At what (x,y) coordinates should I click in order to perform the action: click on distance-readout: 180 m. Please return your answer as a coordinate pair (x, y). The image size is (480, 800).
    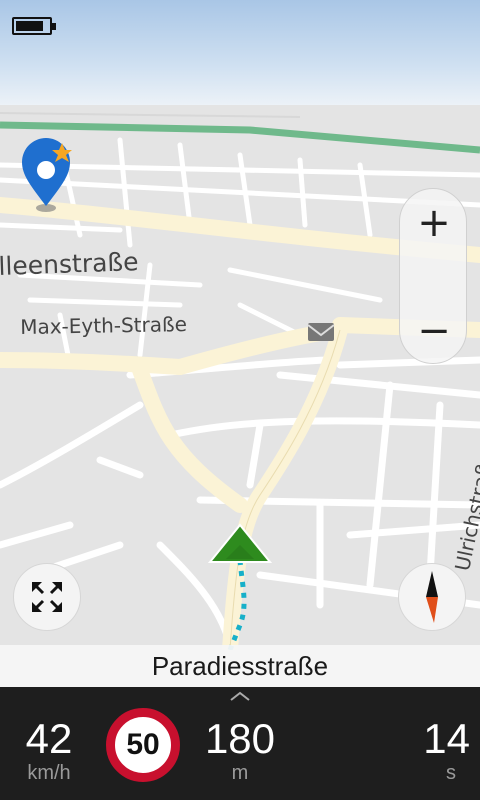
    Looking at the image, I should click on (240, 751).